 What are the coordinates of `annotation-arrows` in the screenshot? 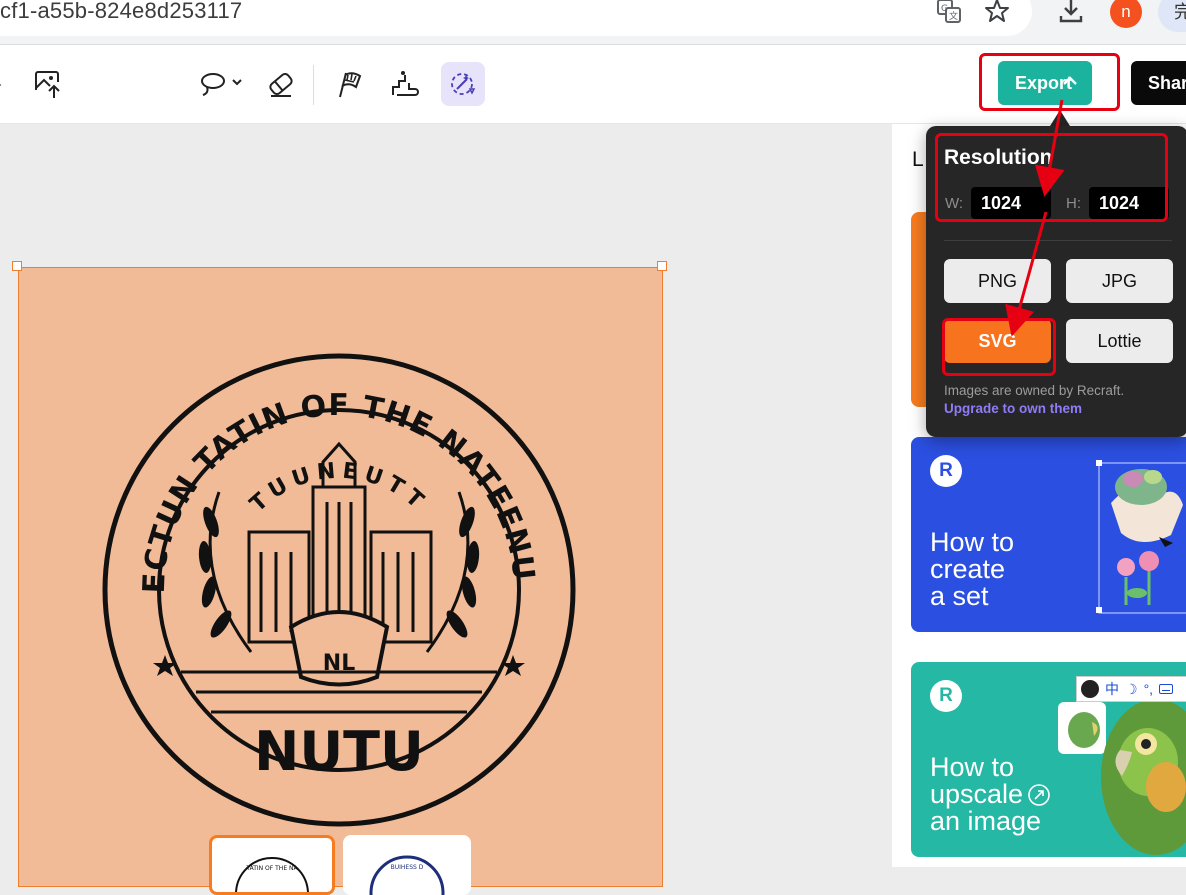 It's located at (1035, 218).